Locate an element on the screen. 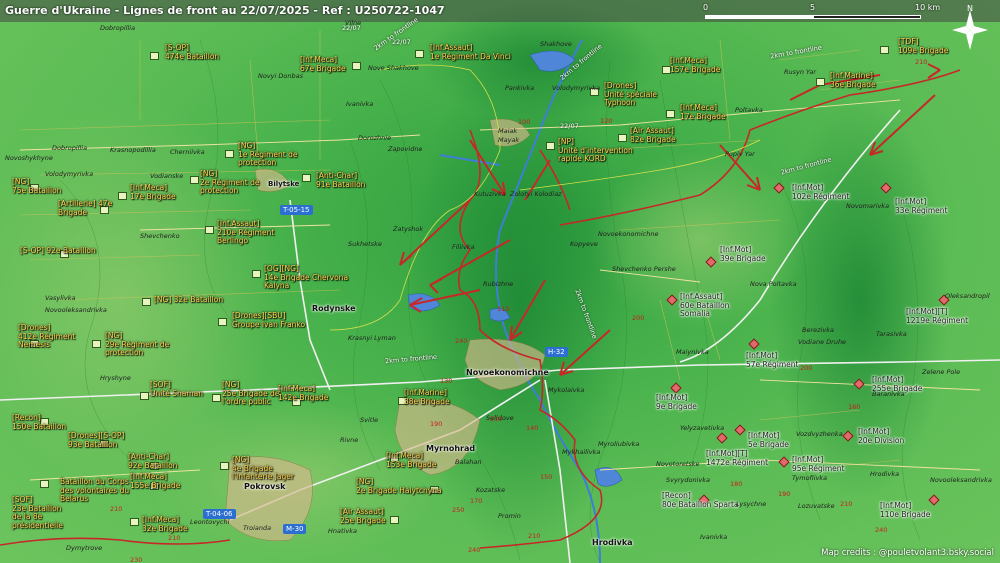  ukraine-unit-label: [NG] 2e Brigade Halytchyna is located at coordinates (399, 486).